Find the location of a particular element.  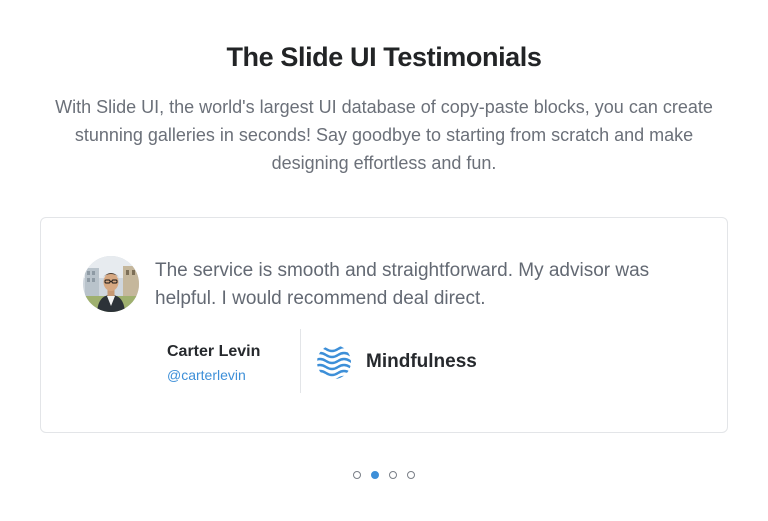

page-title: The Slide UI Testimonials is located at coordinates (384, 57).